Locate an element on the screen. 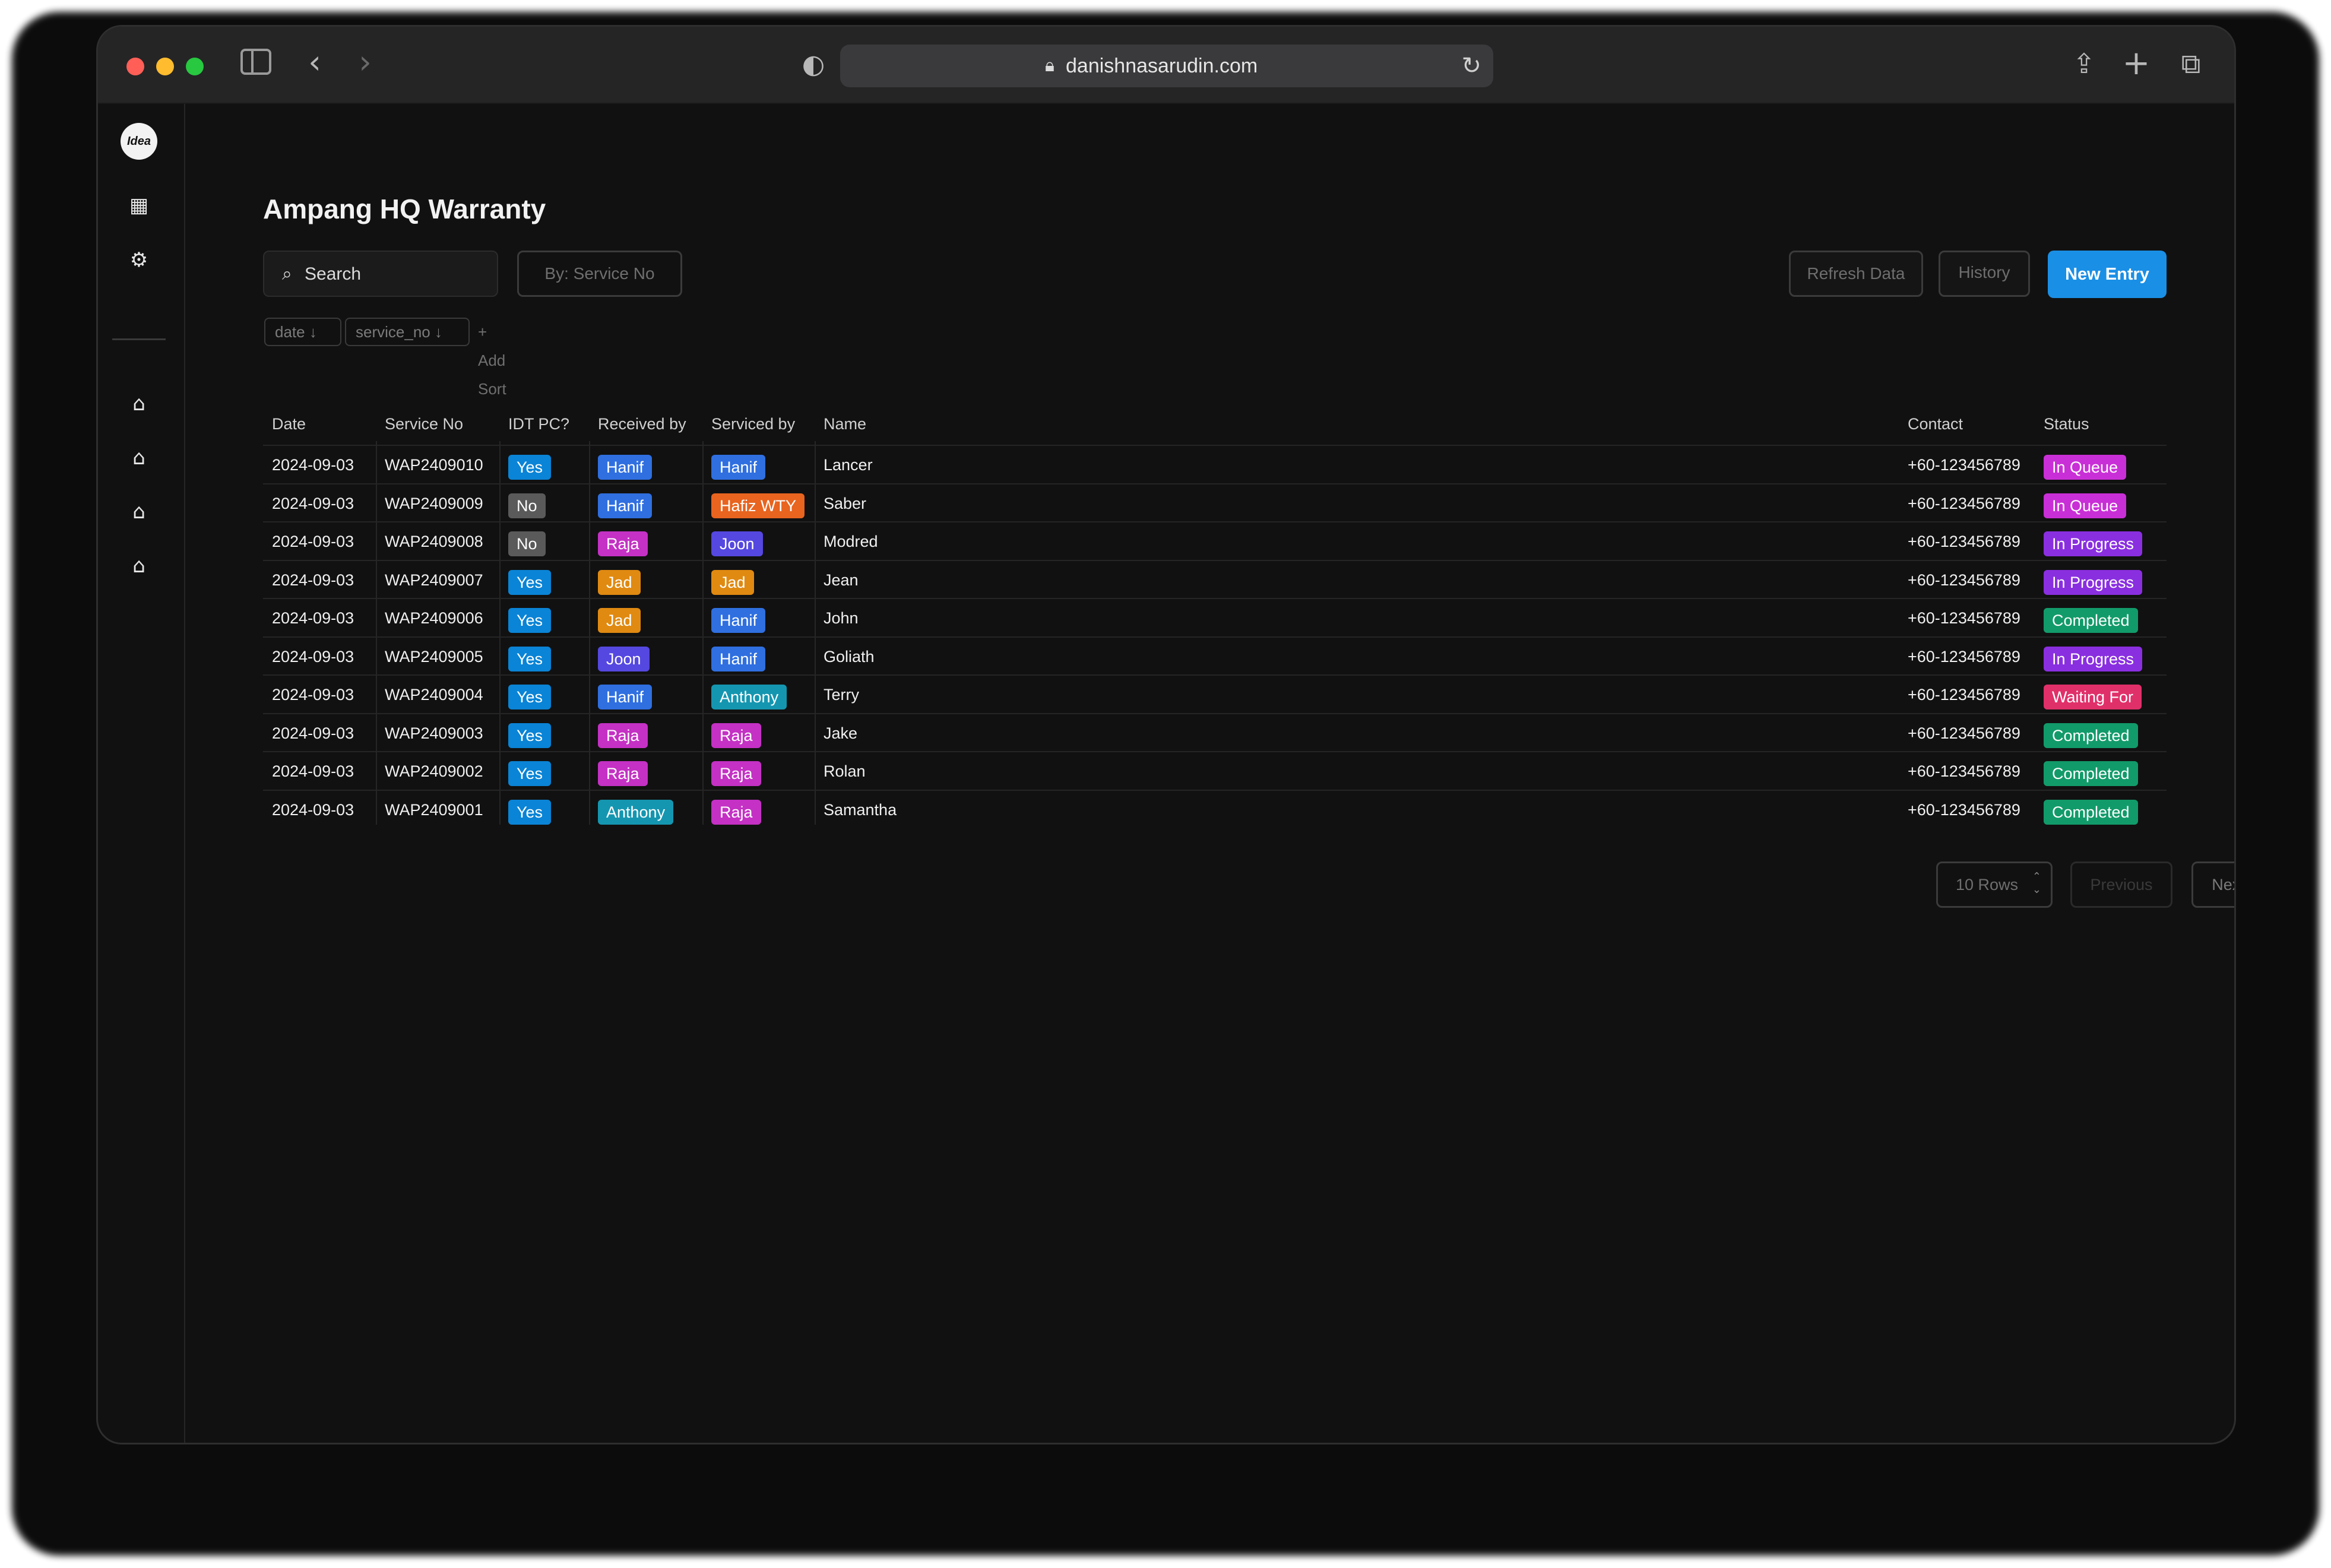 The height and width of the screenshot is (1568, 2331). close-window-button is located at coordinates (135, 66).